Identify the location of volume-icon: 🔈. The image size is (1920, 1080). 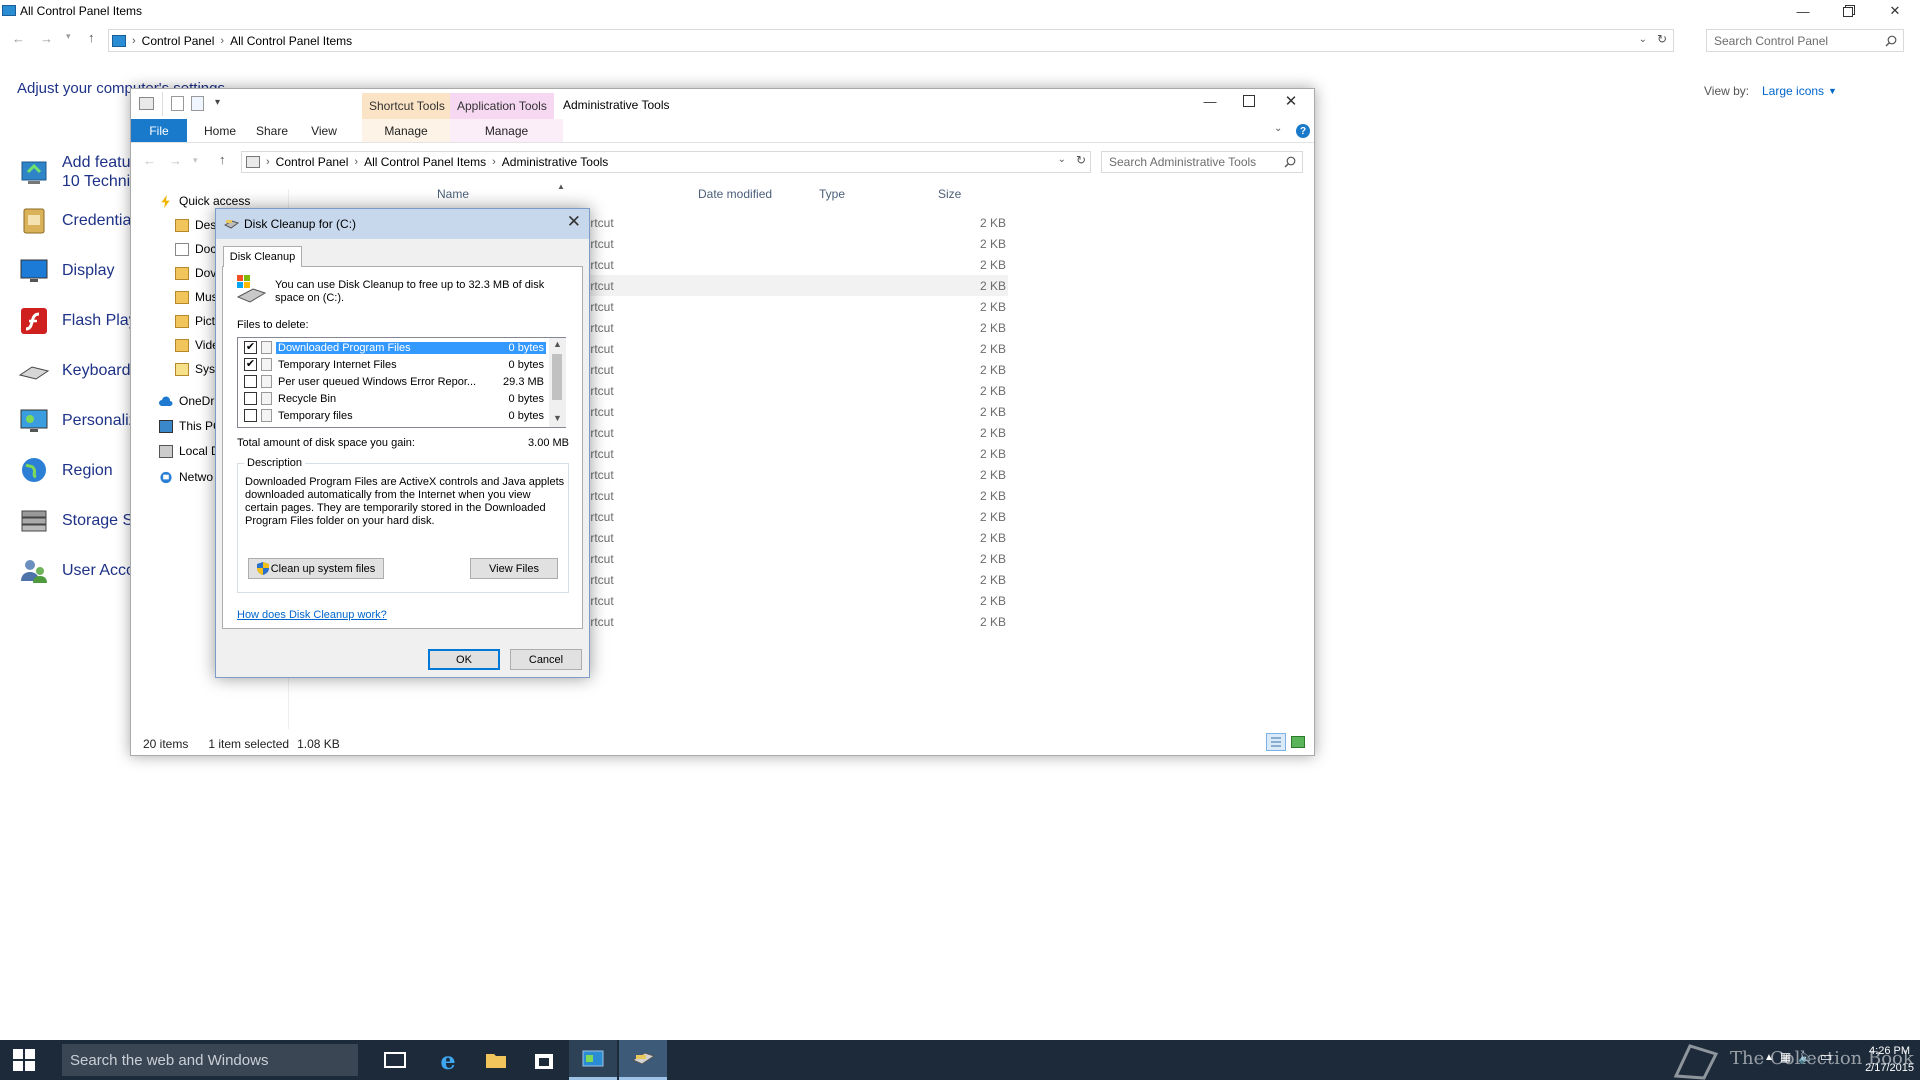
(1806, 1057).